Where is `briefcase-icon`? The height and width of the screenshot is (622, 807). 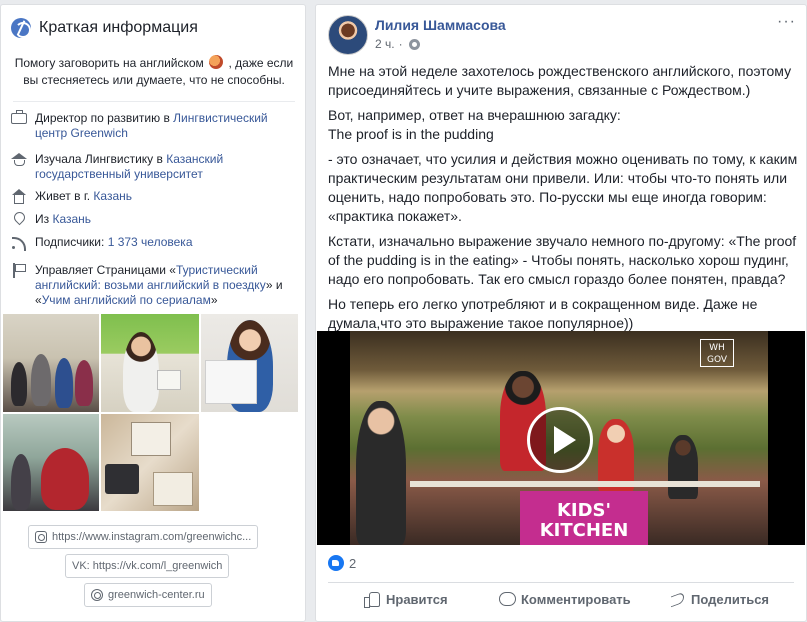
briefcase-icon is located at coordinates (19, 117).